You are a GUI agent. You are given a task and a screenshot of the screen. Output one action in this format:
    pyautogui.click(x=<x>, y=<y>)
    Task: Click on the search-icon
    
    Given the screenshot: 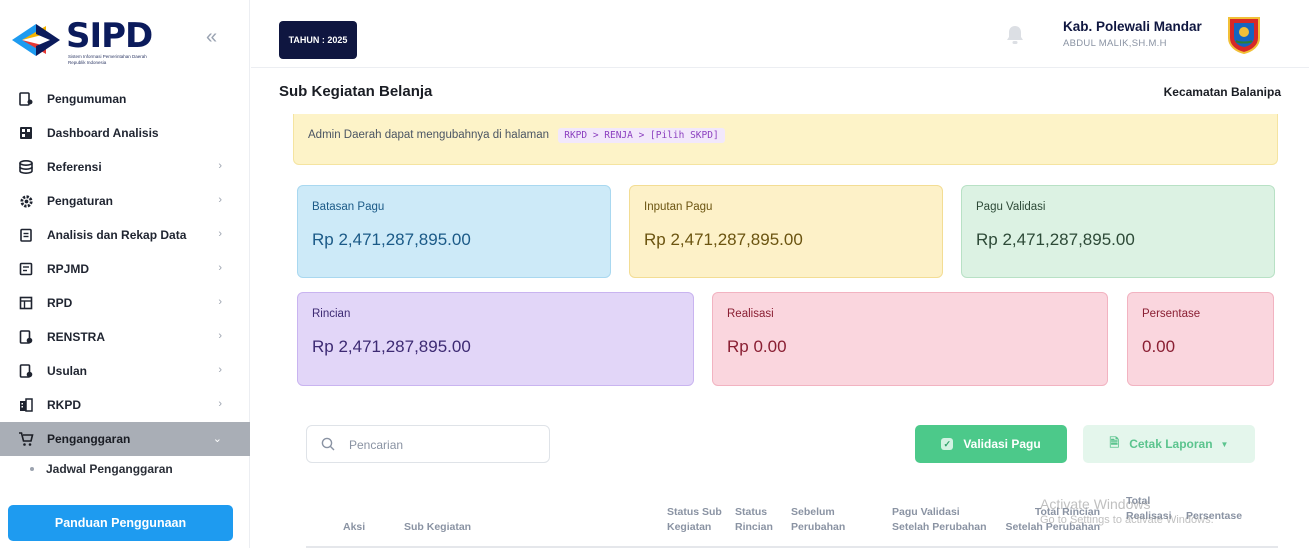 What is the action you would take?
    pyautogui.click(x=328, y=444)
    